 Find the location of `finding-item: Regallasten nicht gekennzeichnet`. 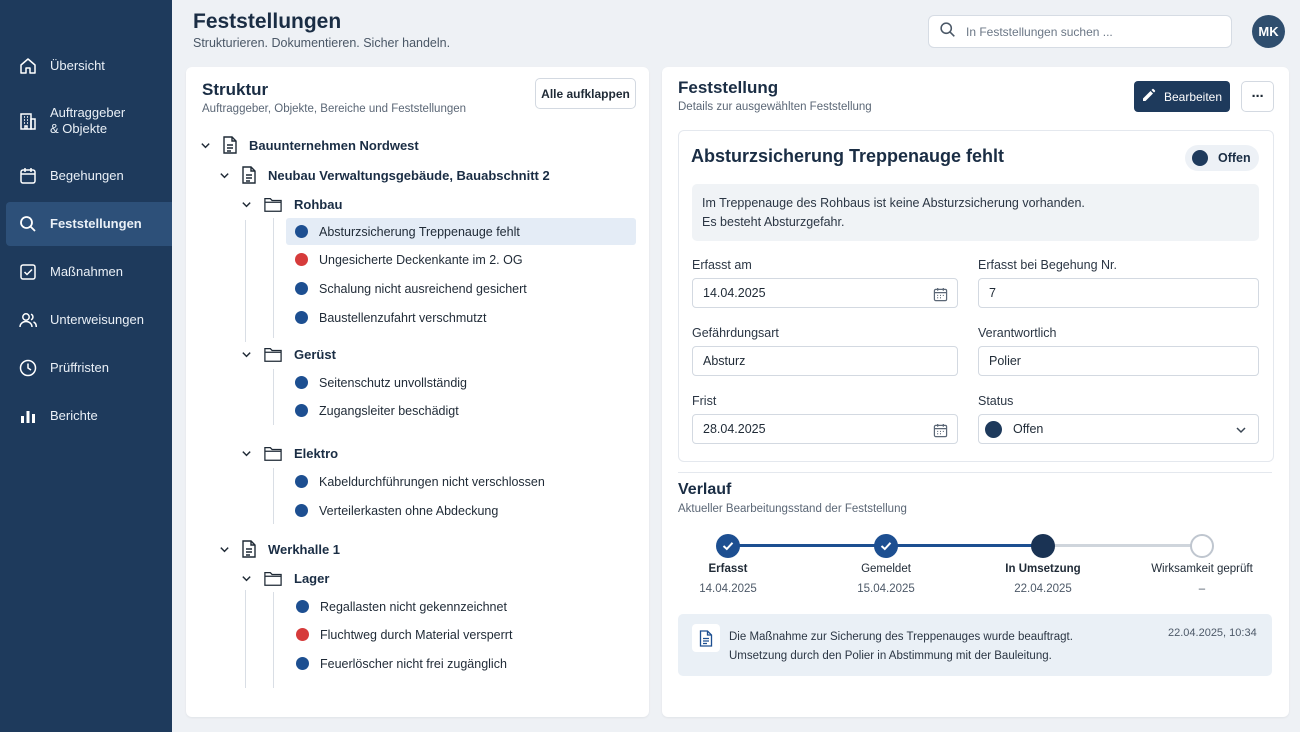

finding-item: Regallasten nicht gekennzeichnet is located at coordinates (397, 606).